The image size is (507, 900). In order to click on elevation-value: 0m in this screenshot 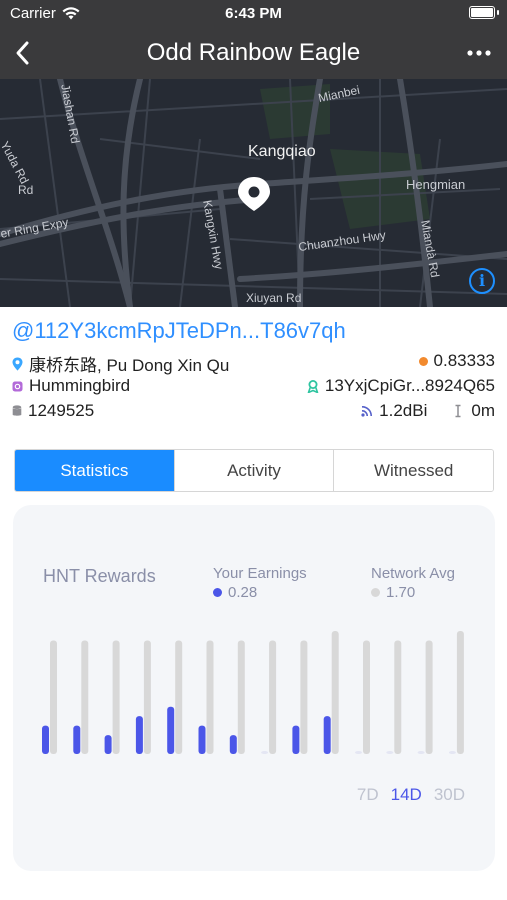, I will do `click(483, 410)`.